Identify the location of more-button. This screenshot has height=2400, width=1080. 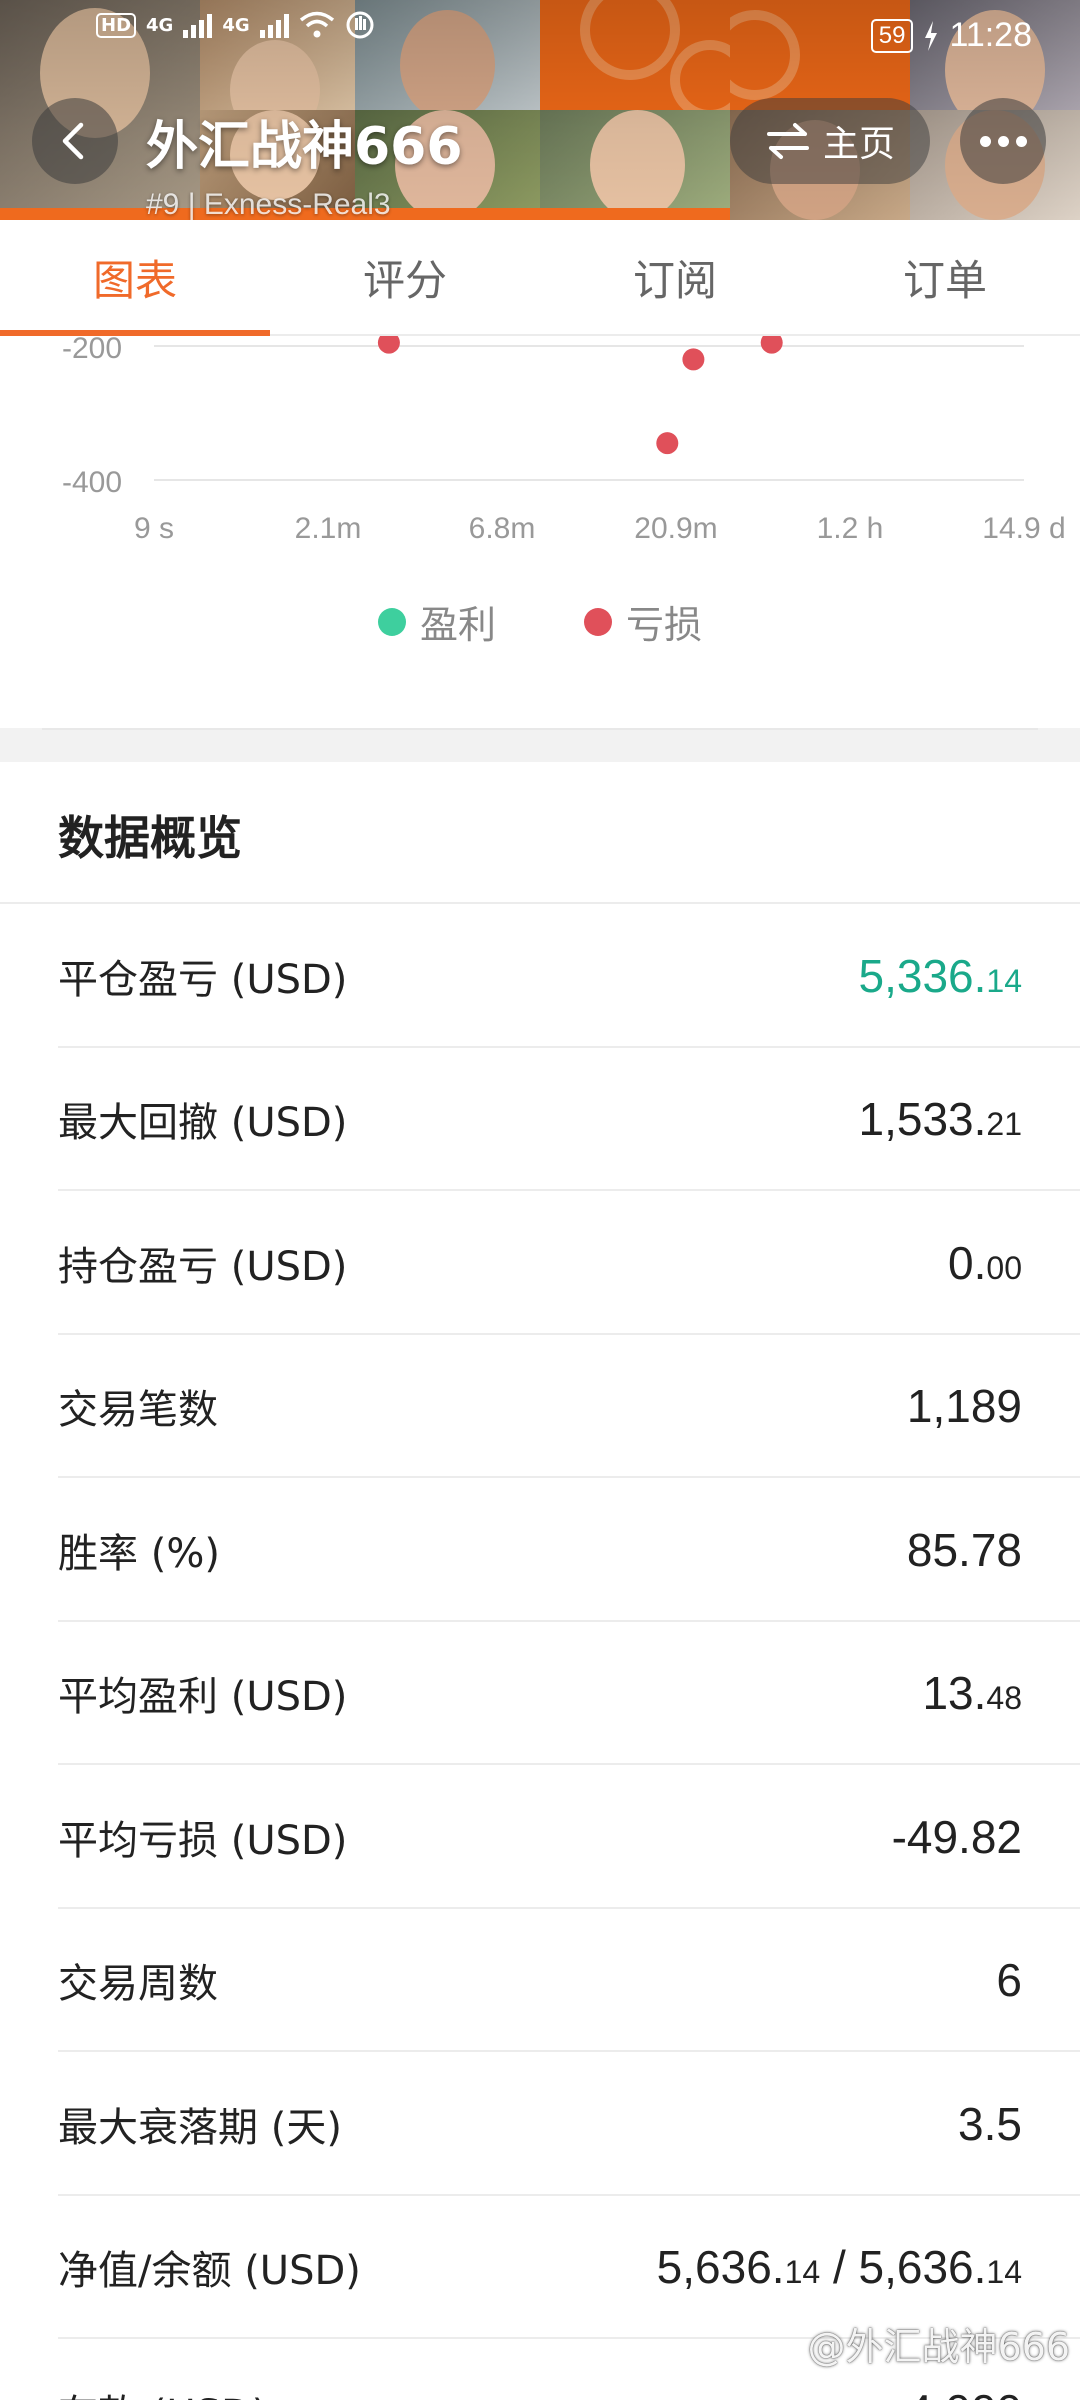
(1003, 141).